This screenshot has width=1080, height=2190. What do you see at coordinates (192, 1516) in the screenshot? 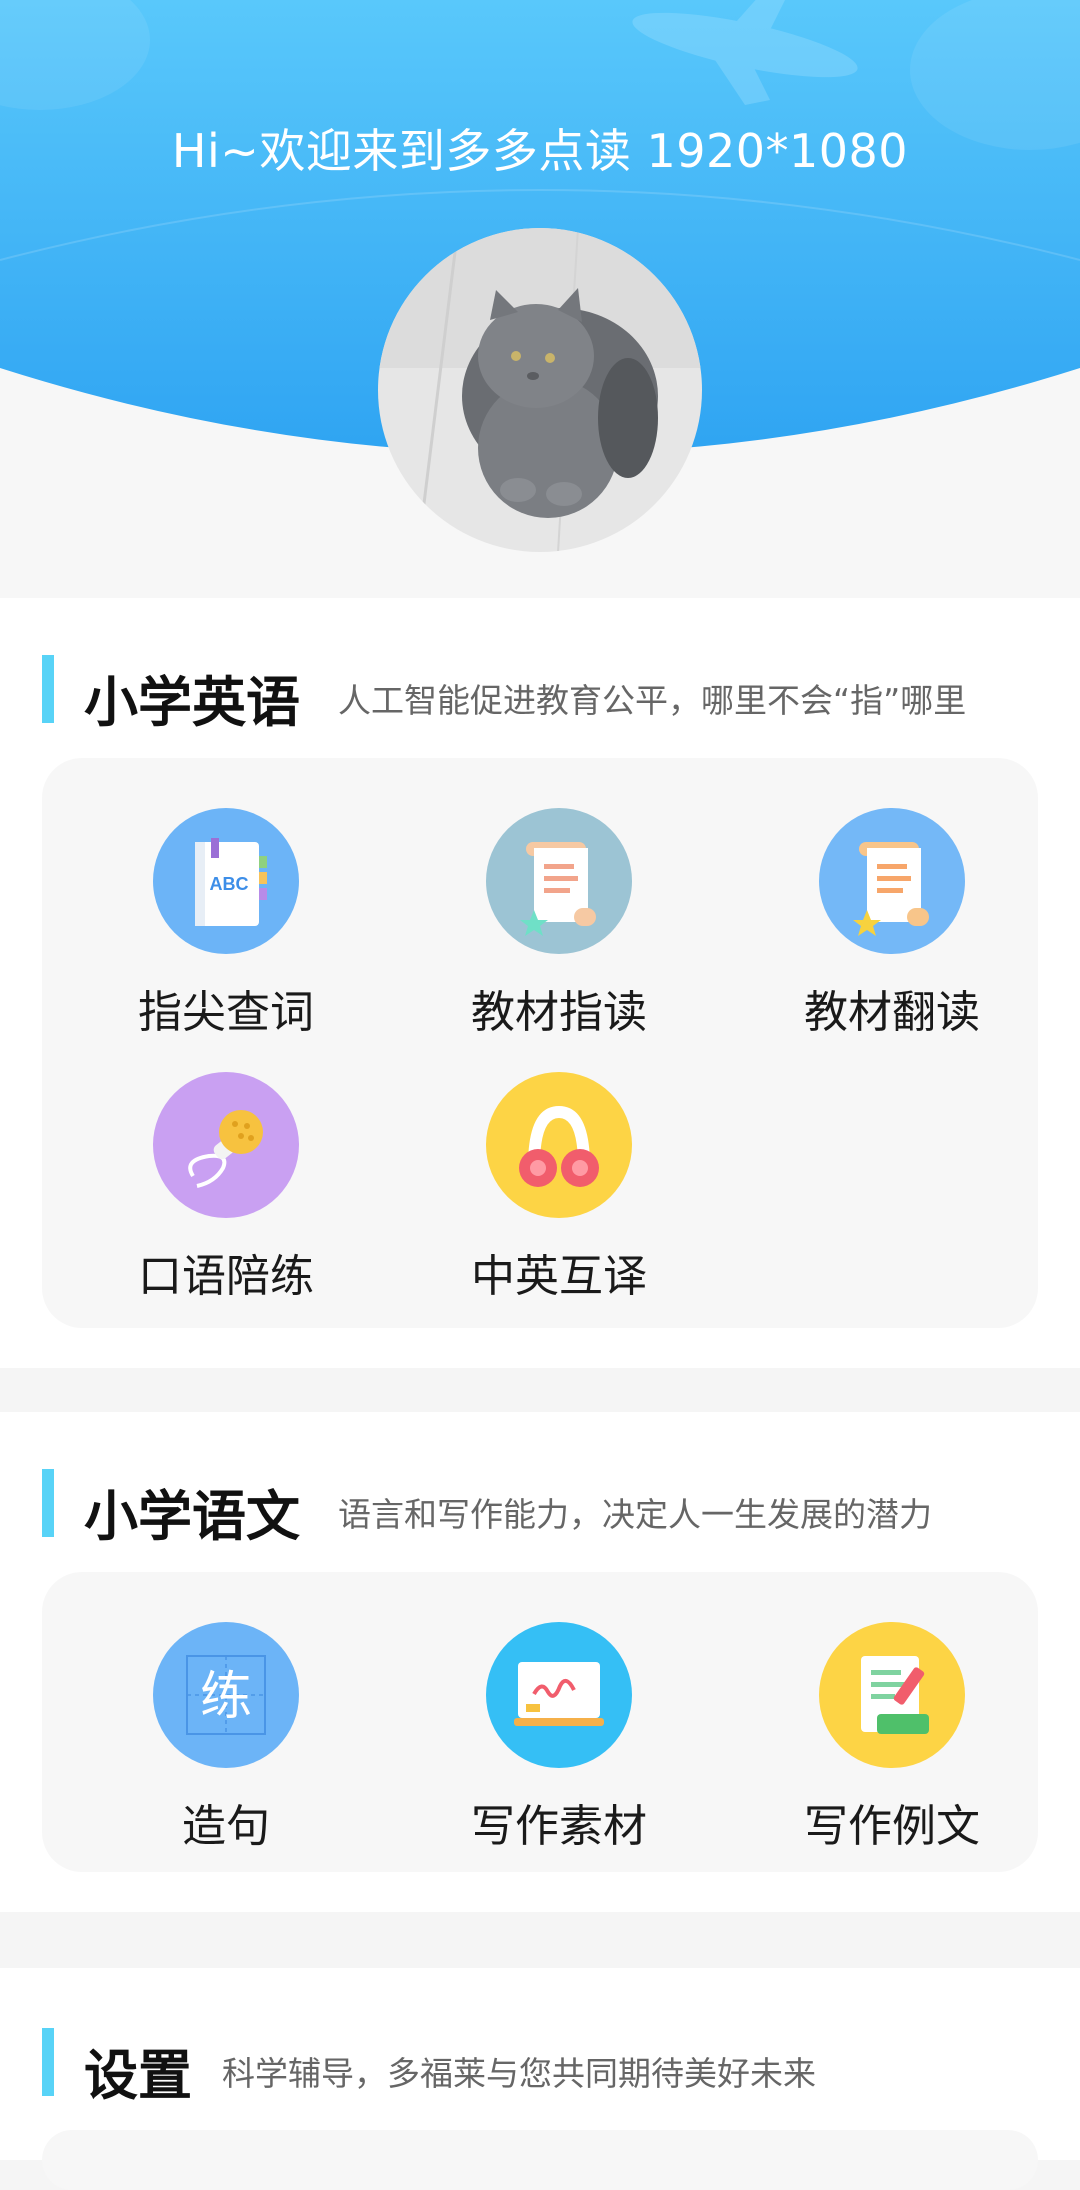
I see `section-title: 小学语文` at bounding box center [192, 1516].